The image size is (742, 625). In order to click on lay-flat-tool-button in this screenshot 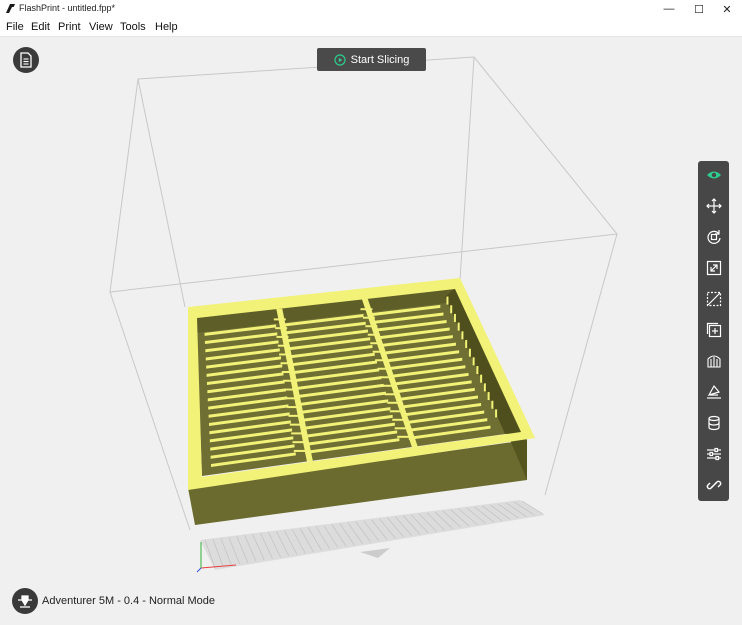, I will do `click(713, 392)`.